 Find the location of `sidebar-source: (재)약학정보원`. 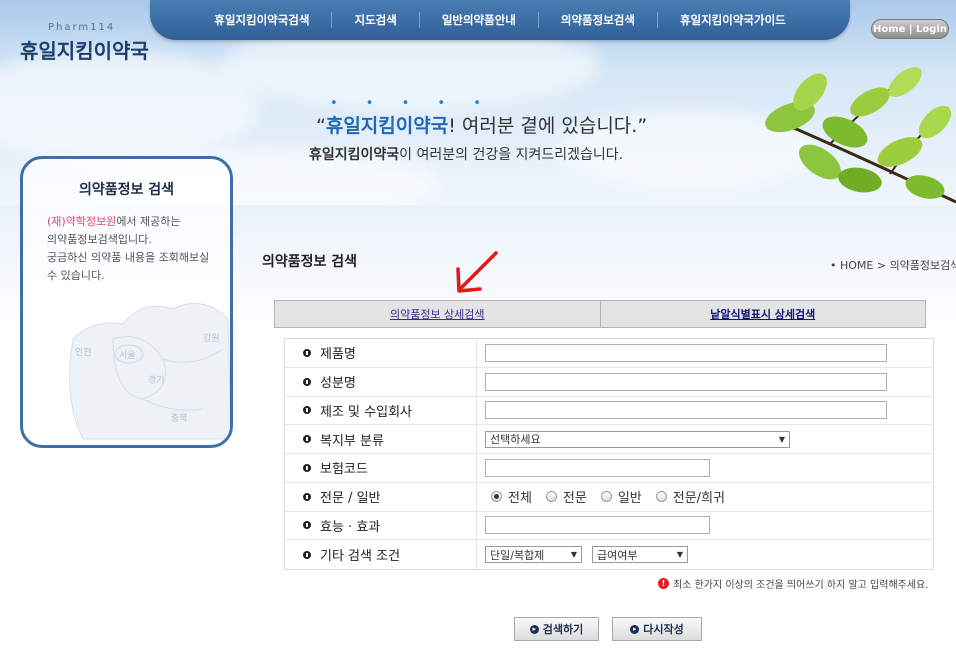

sidebar-source: (재)약학정보원 is located at coordinates (82, 221).